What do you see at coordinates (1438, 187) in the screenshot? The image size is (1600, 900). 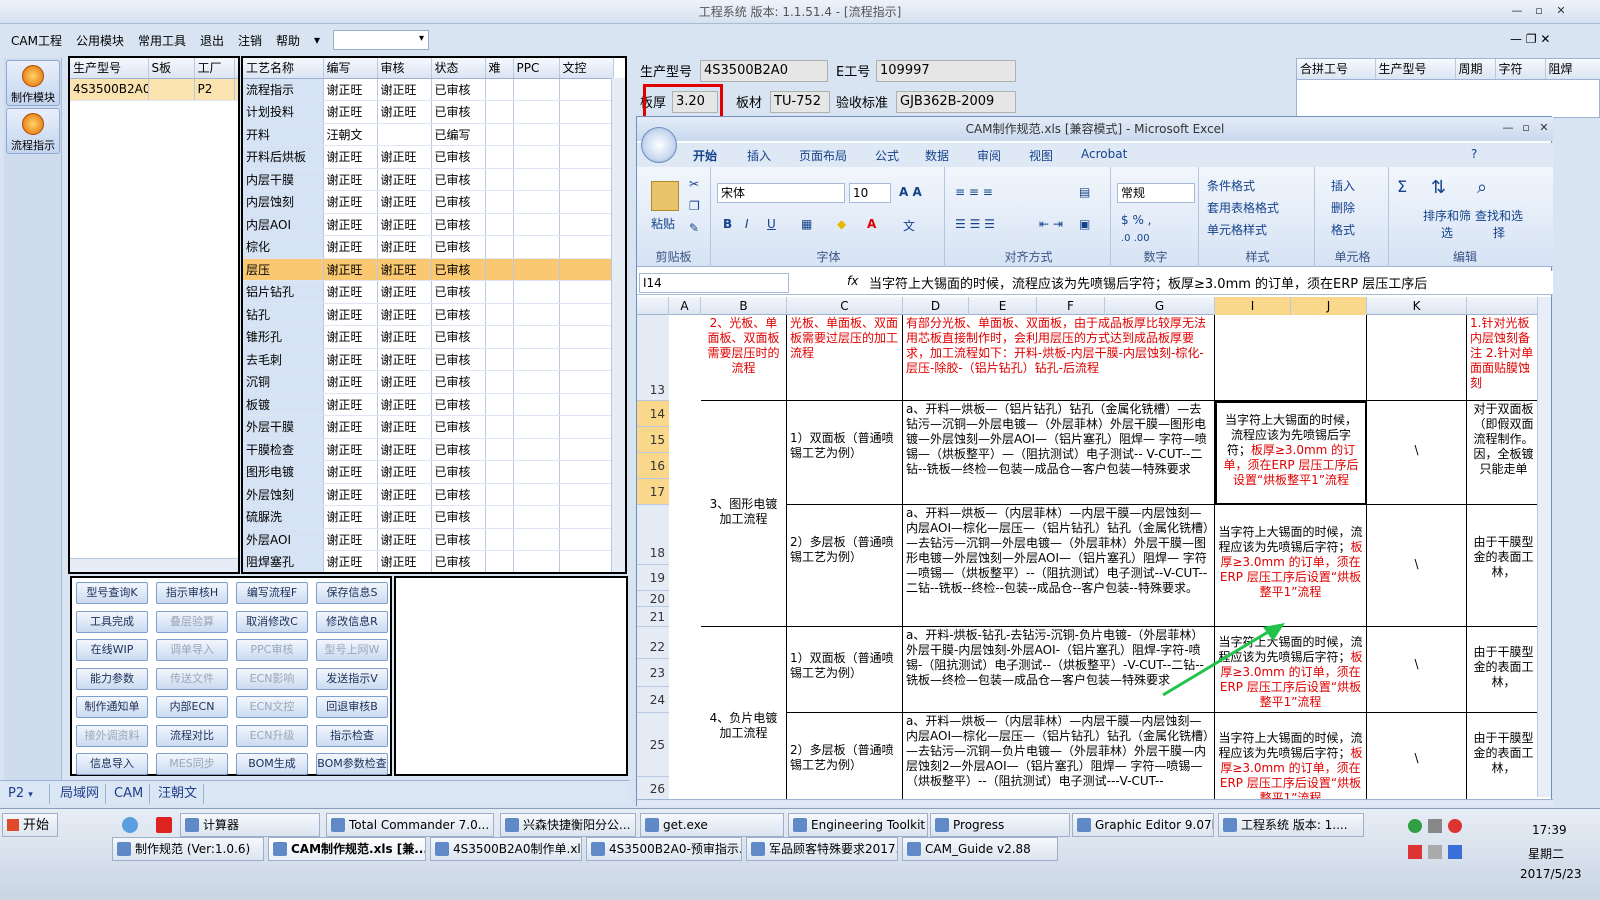 I see `sort-filter-icon: ⇅` at bounding box center [1438, 187].